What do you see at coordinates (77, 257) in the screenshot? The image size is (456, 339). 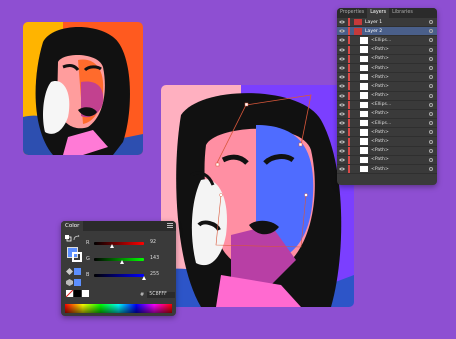 I see `stroke-swatch` at bounding box center [77, 257].